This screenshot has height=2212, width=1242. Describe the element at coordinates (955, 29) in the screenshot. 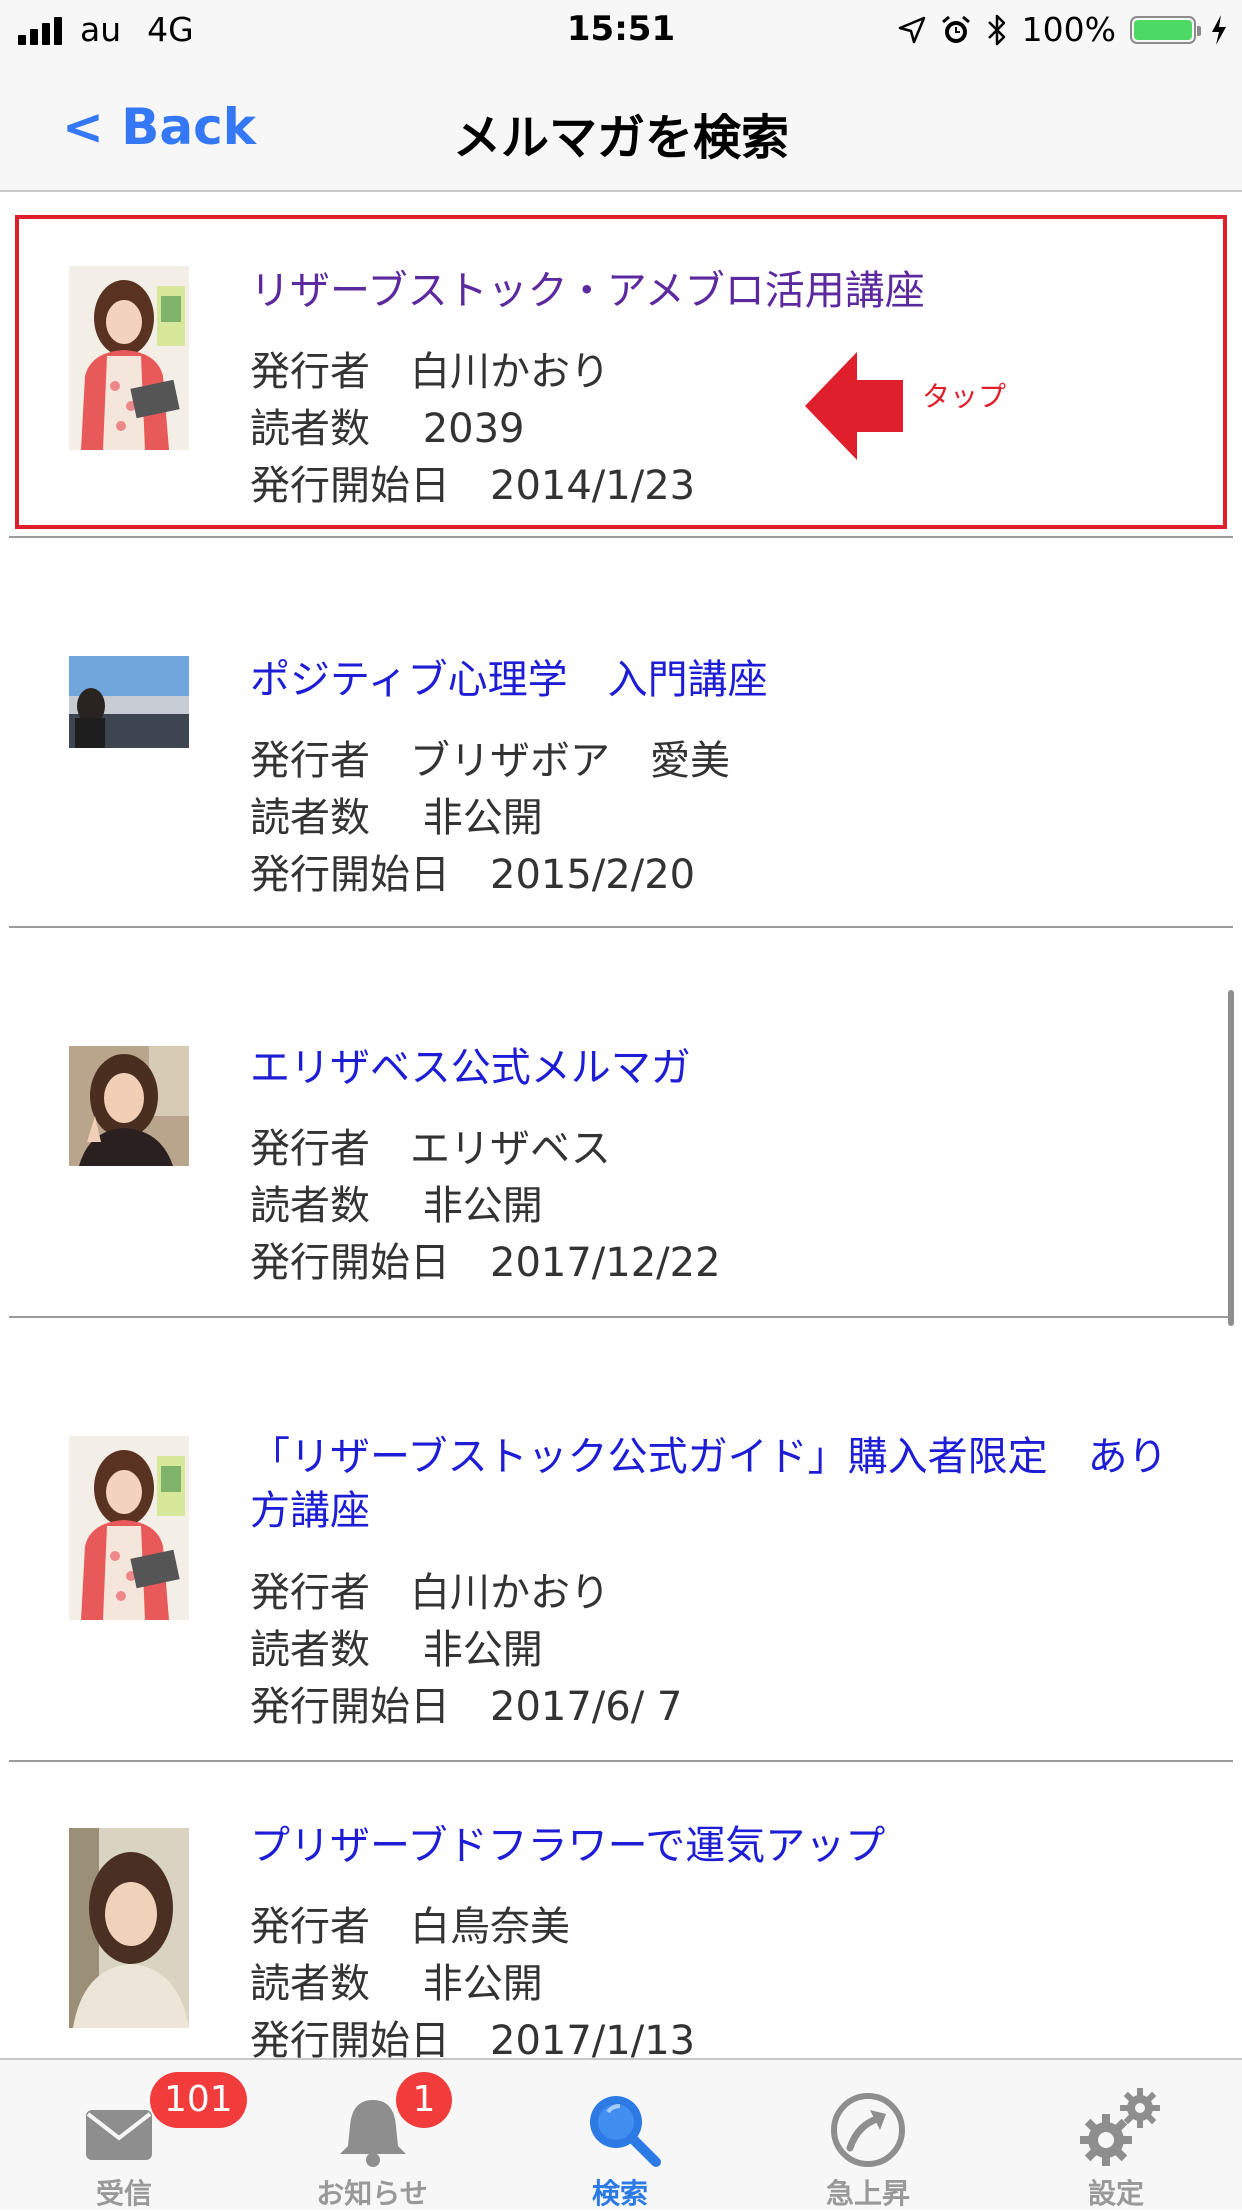

I see `alarm-icon` at that location.